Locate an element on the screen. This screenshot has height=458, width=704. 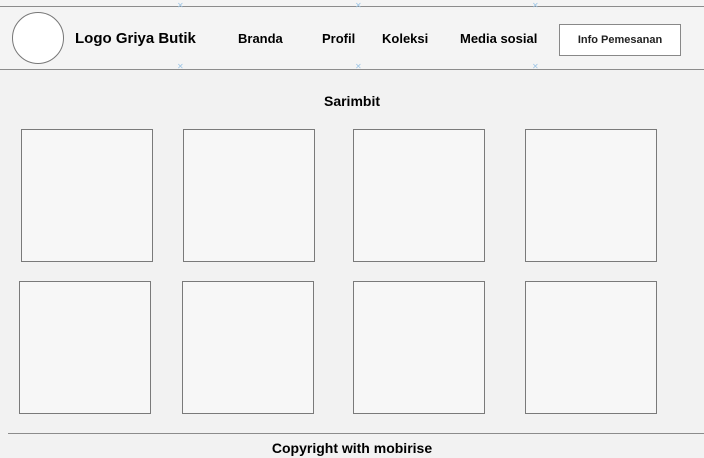
logo-placeholder-icon is located at coordinates (38, 38).